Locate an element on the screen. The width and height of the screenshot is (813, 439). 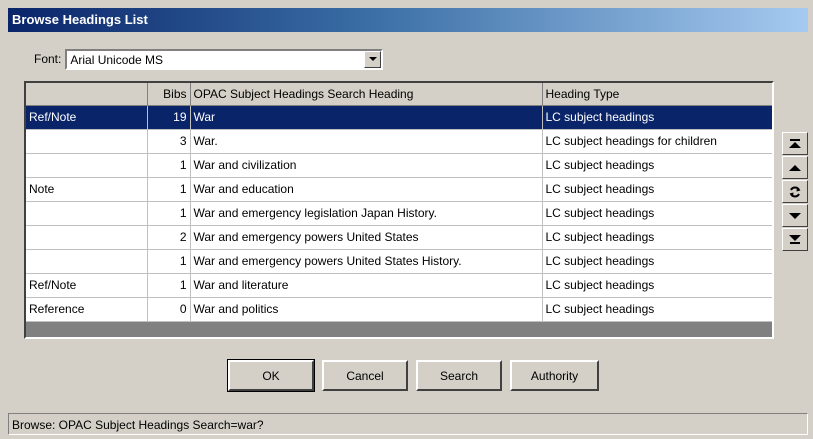
page-down-icon is located at coordinates (795, 215).